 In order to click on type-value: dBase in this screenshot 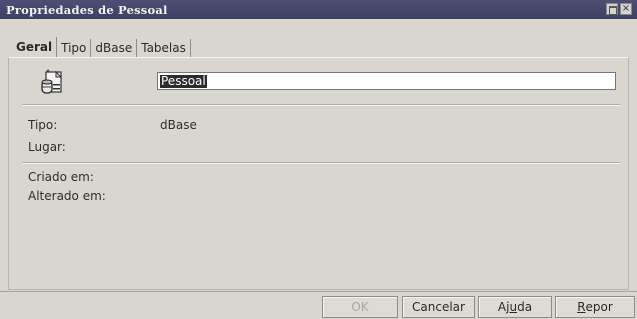, I will do `click(178, 125)`.